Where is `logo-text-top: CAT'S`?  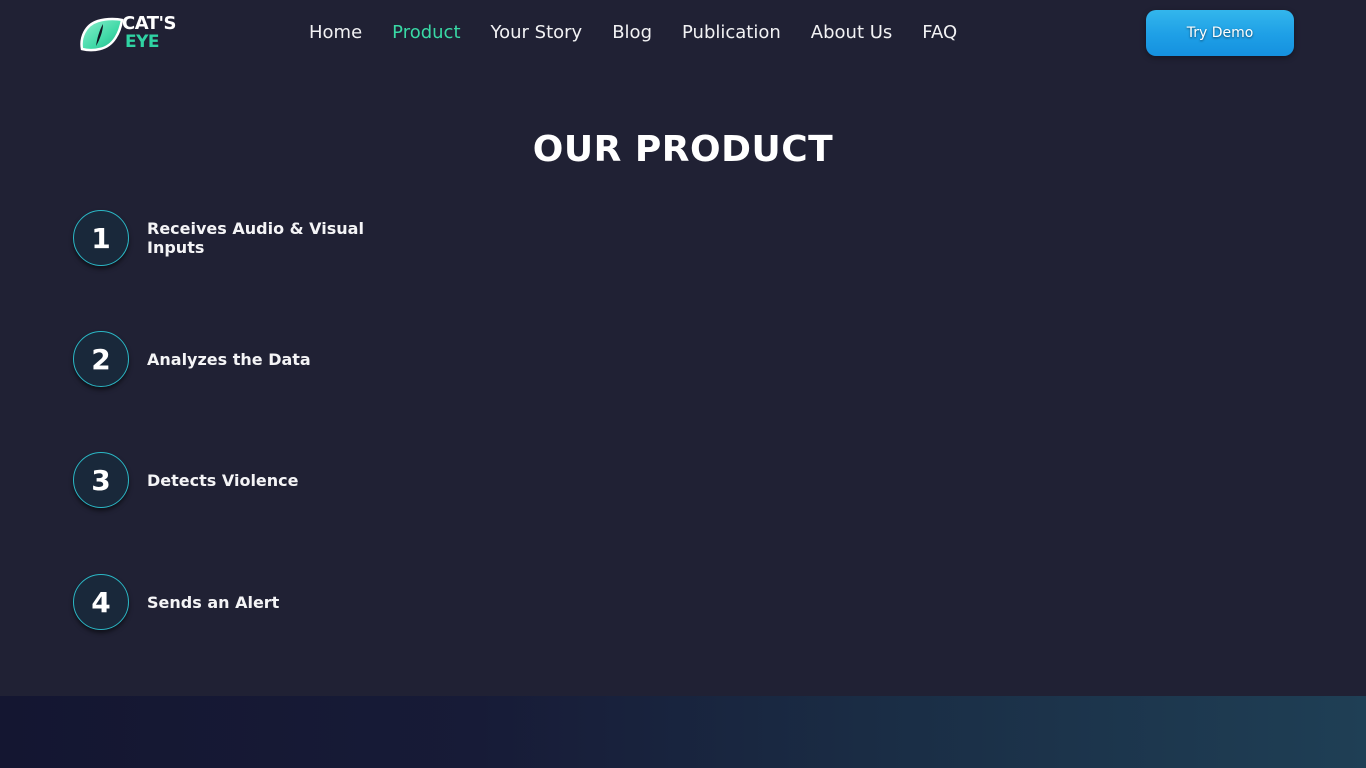
logo-text-top: CAT'S is located at coordinates (149, 23).